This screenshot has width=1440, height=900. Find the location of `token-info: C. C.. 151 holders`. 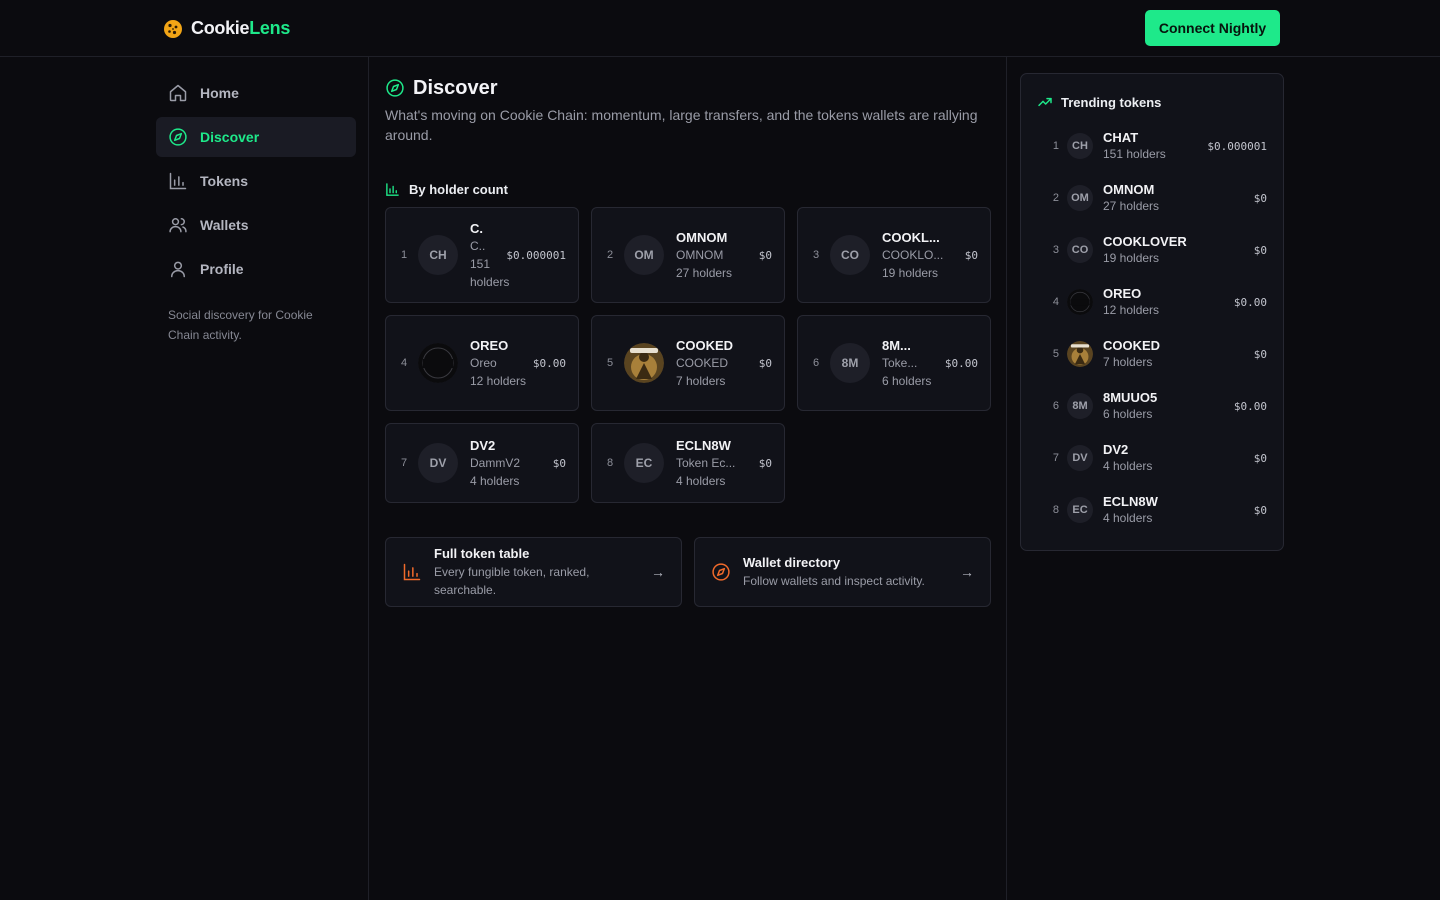

token-info: C. C.. 151 holders is located at coordinates (490, 255).